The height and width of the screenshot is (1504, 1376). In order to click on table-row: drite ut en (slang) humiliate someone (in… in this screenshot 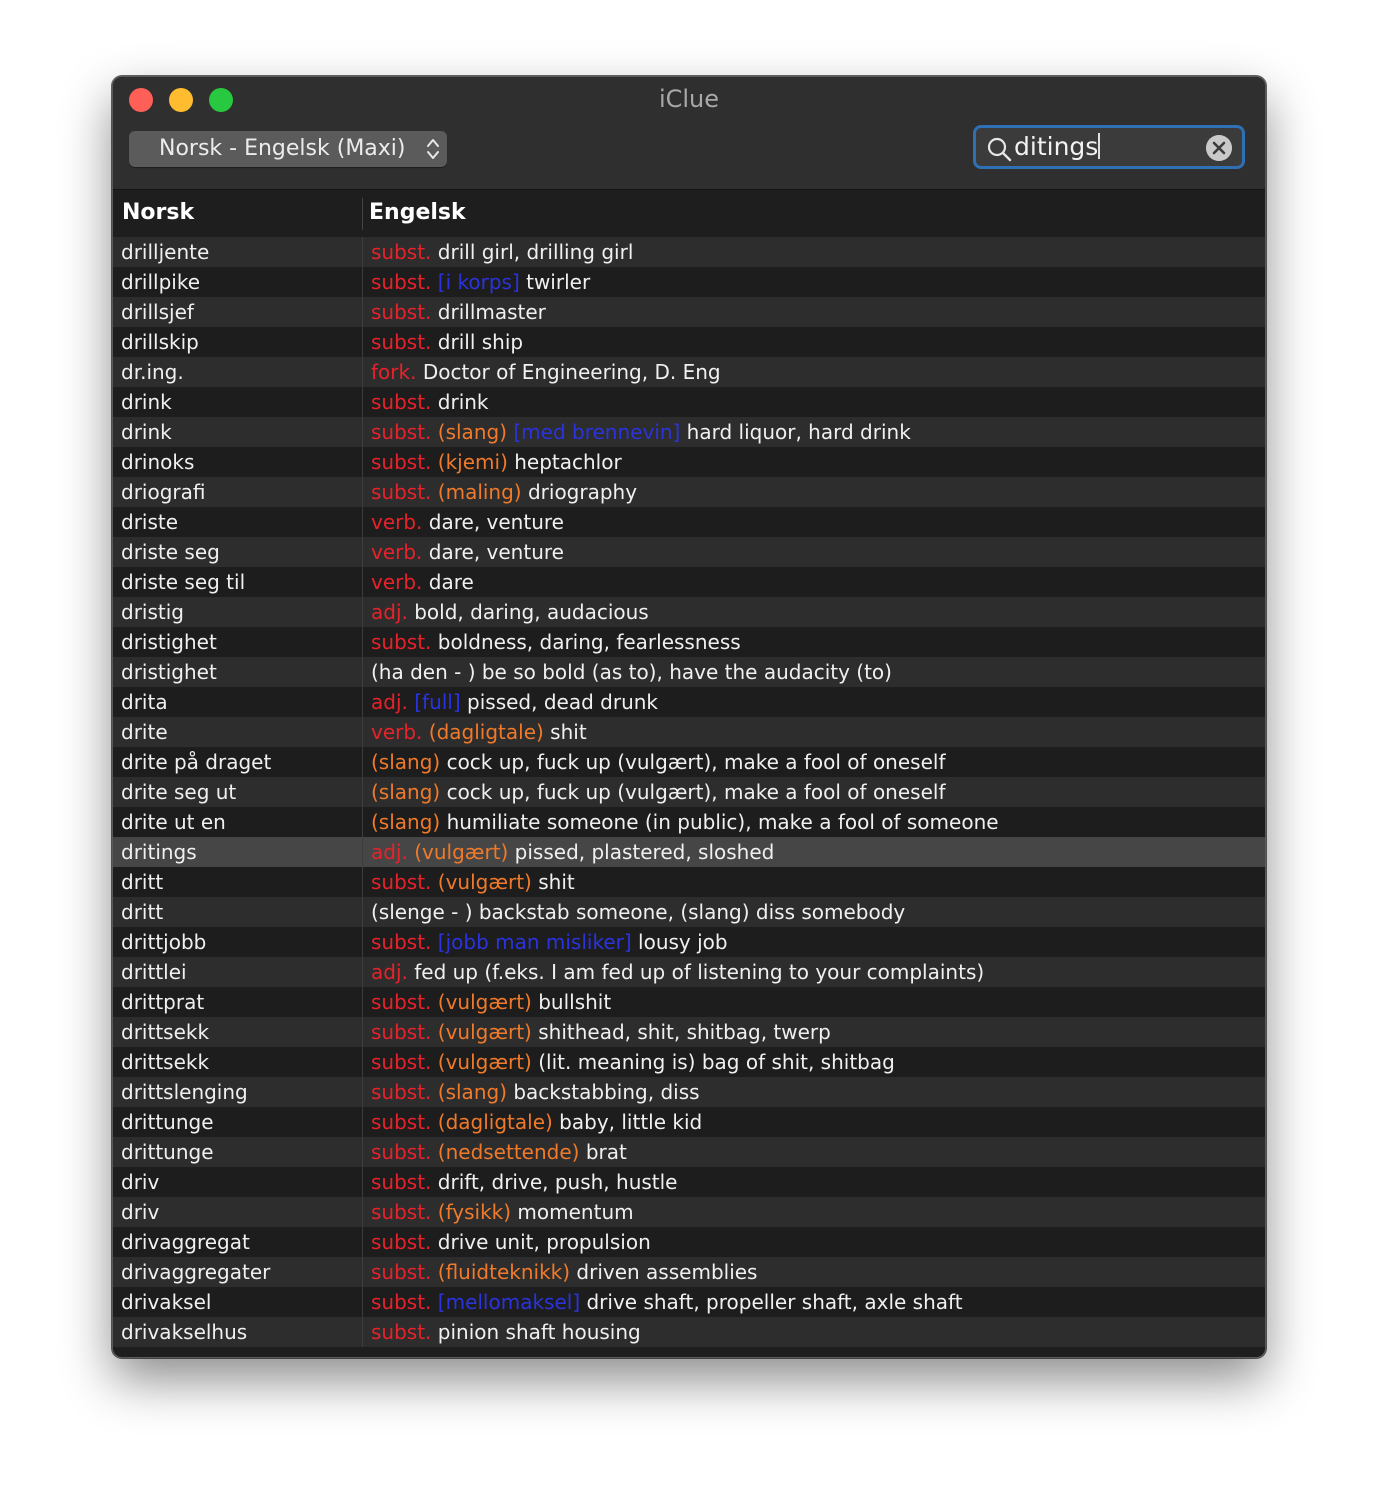, I will do `click(689, 822)`.